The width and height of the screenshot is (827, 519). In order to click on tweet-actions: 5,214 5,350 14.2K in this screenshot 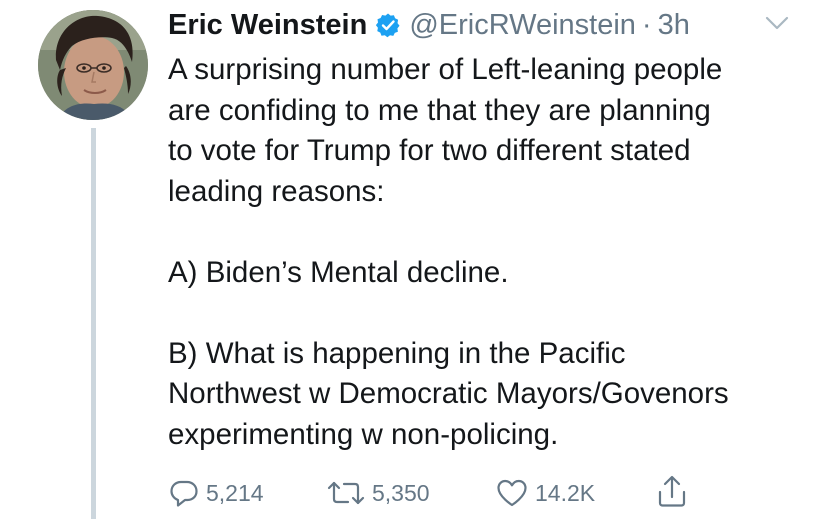, I will do `click(413, 495)`.